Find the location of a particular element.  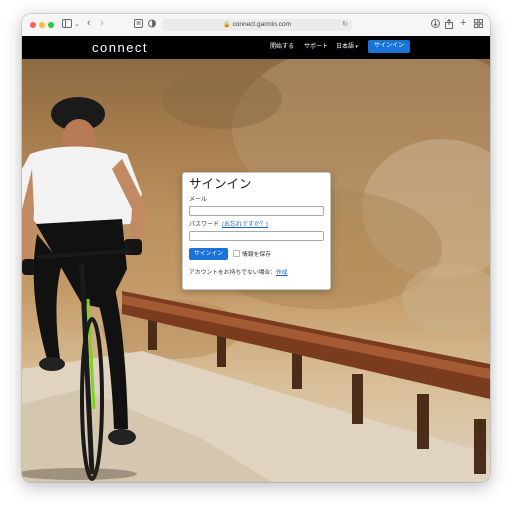

remember-me: 情報を保存 is located at coordinates (252, 254).